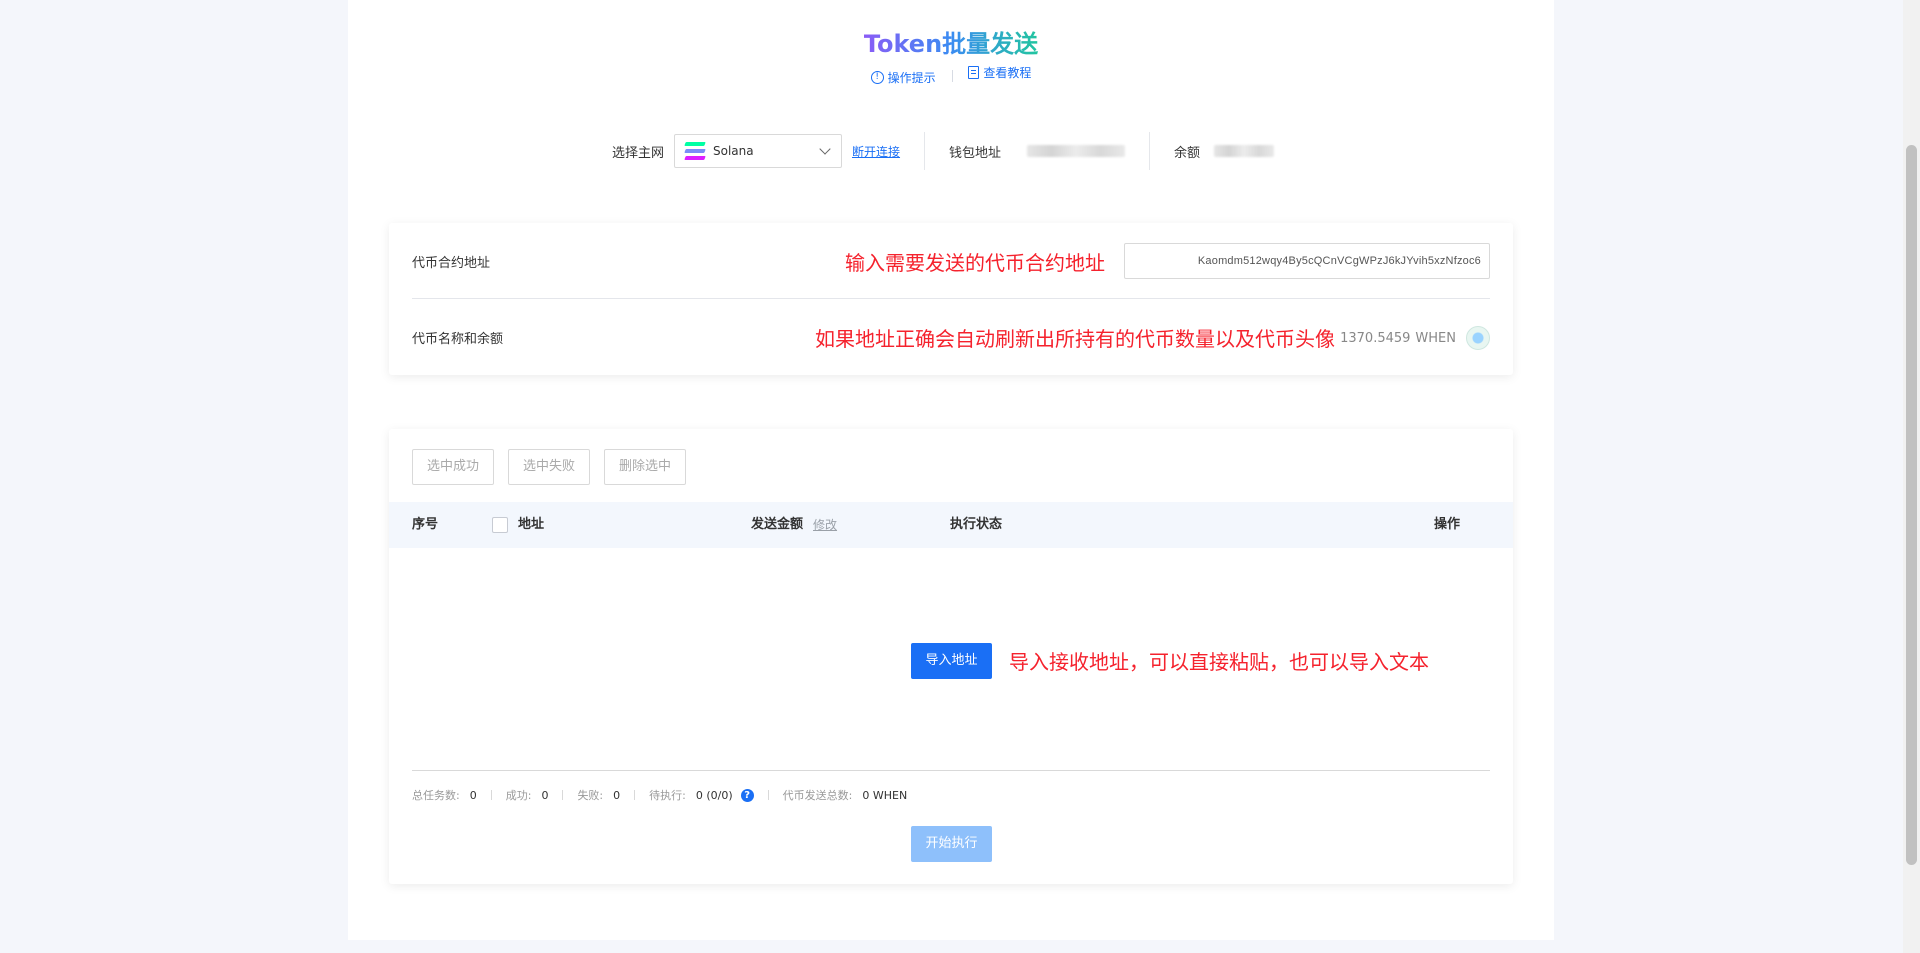 This screenshot has height=953, width=1920. What do you see at coordinates (518, 525) in the screenshot?
I see `column-address: 地址` at bounding box center [518, 525].